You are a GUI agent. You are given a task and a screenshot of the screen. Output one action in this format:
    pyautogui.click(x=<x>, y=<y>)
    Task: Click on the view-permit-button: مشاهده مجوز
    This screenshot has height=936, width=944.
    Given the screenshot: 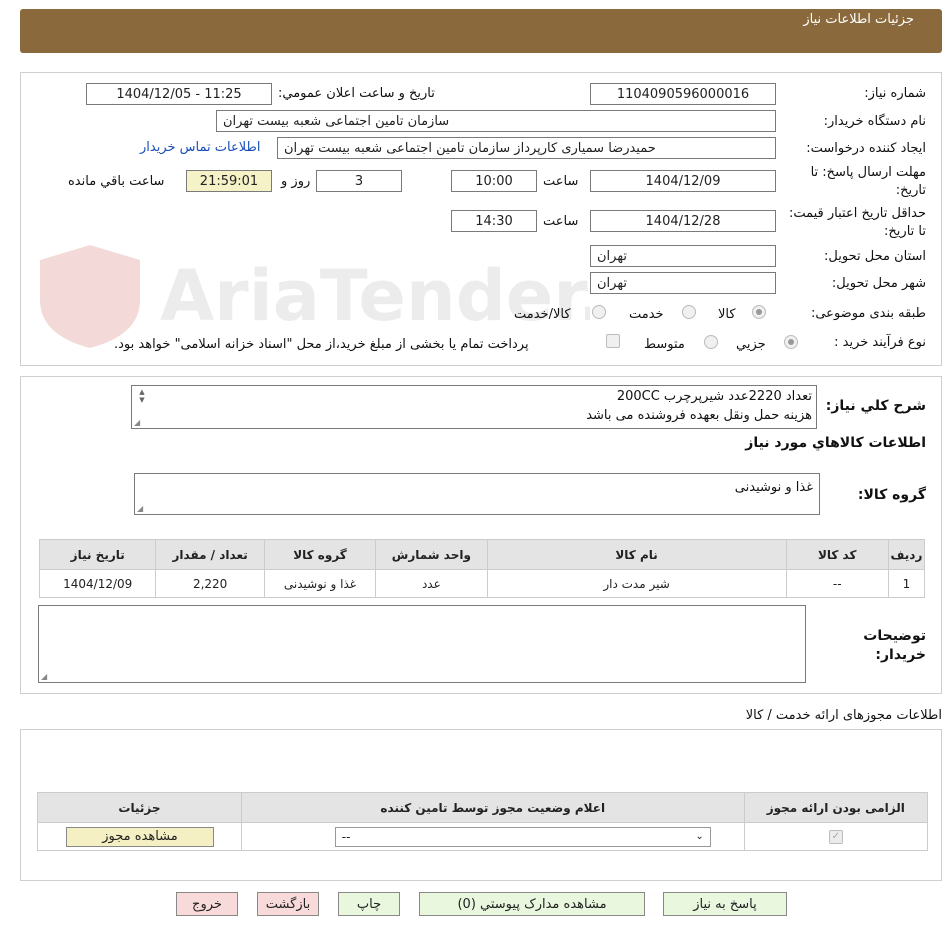 What is the action you would take?
    pyautogui.click(x=140, y=836)
    